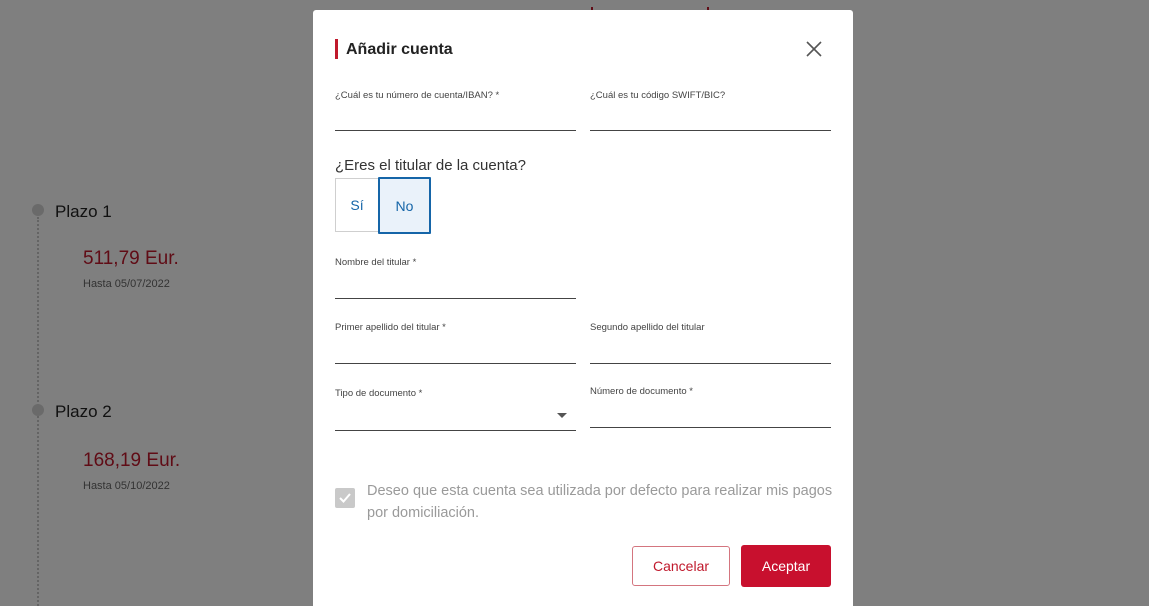 The width and height of the screenshot is (1149, 606). What do you see at coordinates (379, 393) in the screenshot?
I see `document-type-label: Tipo de documento *` at bounding box center [379, 393].